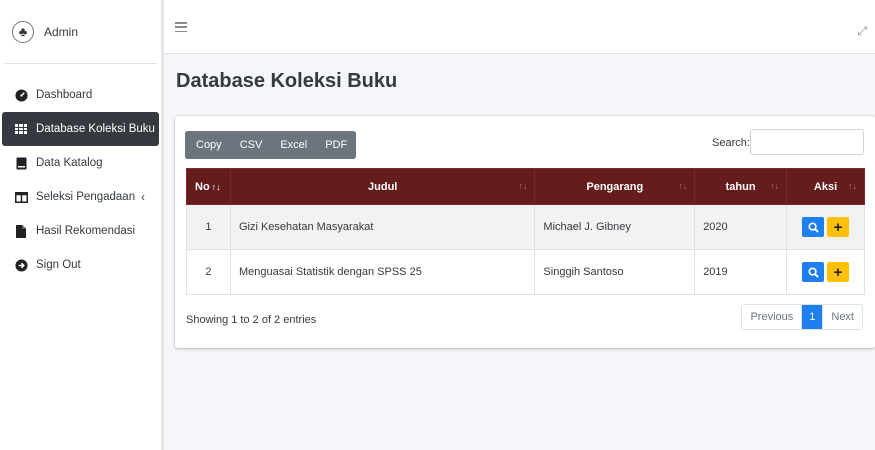  What do you see at coordinates (382, 186) in the screenshot?
I see `column-header-judul: Judul ↑↓` at bounding box center [382, 186].